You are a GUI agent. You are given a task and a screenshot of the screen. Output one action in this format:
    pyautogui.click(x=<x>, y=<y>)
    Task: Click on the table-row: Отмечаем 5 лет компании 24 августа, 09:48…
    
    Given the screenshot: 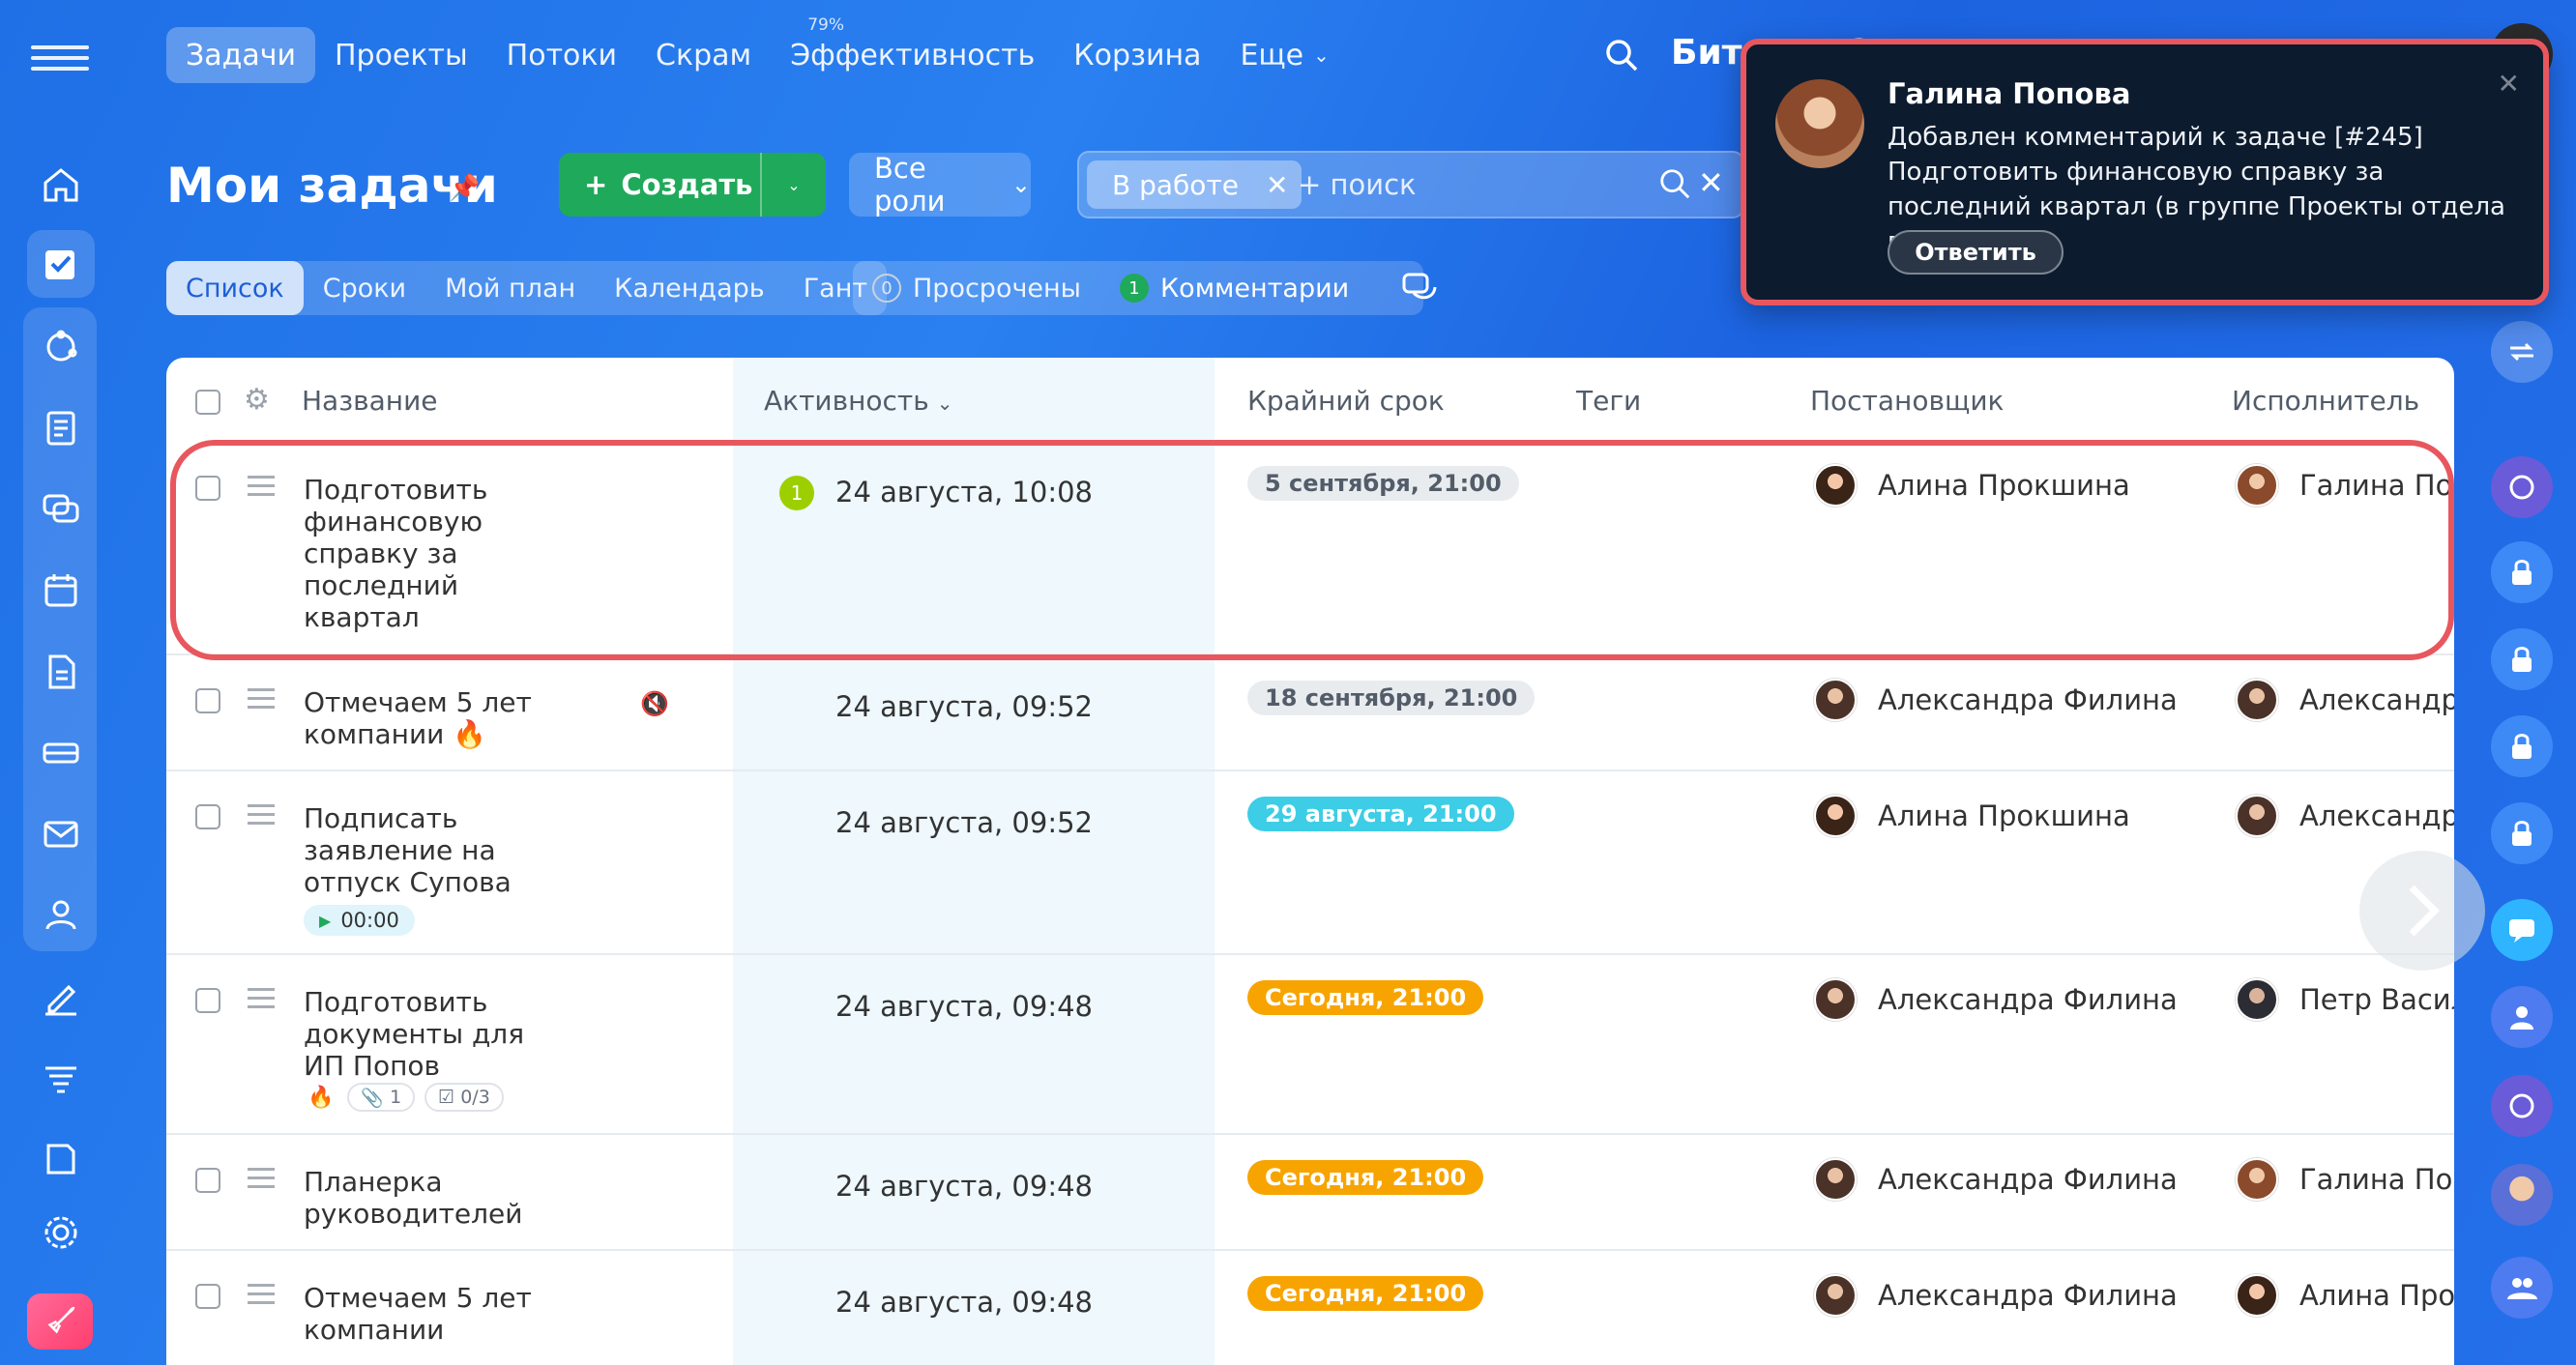 What is the action you would take?
    pyautogui.click(x=1310, y=1307)
    